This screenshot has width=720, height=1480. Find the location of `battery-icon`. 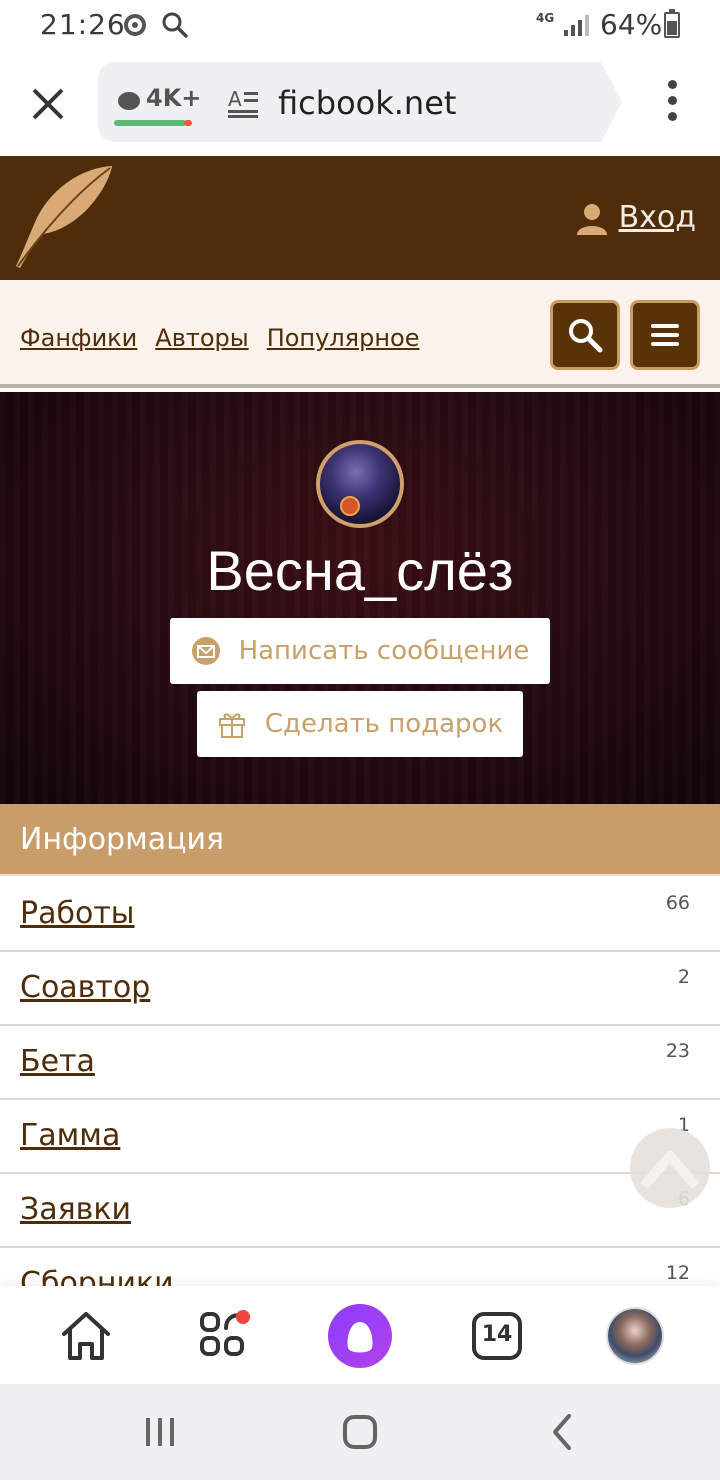

battery-icon is located at coordinates (672, 23).